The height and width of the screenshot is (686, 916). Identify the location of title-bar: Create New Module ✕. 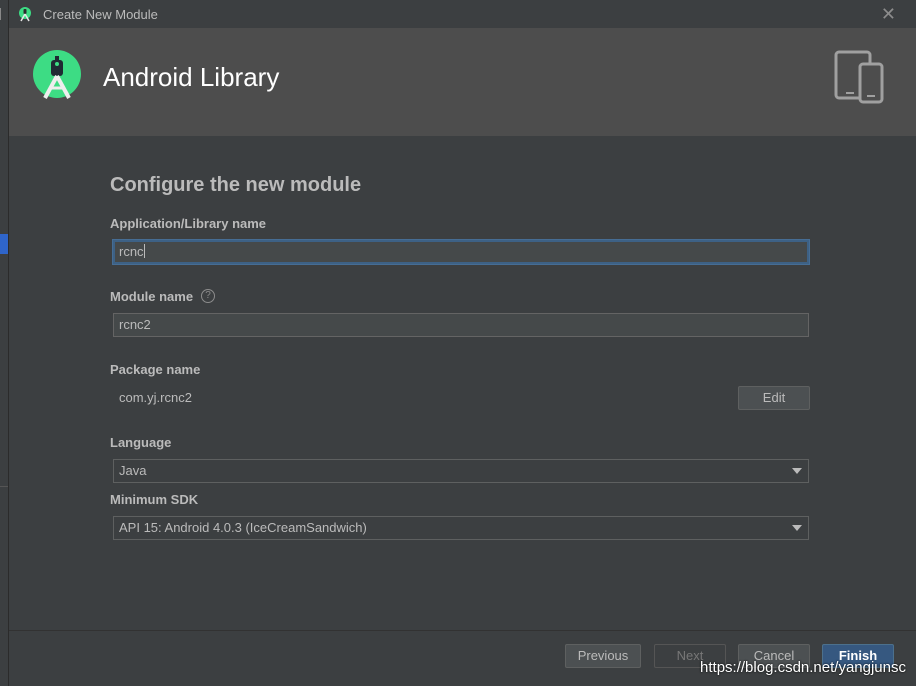
(462, 14).